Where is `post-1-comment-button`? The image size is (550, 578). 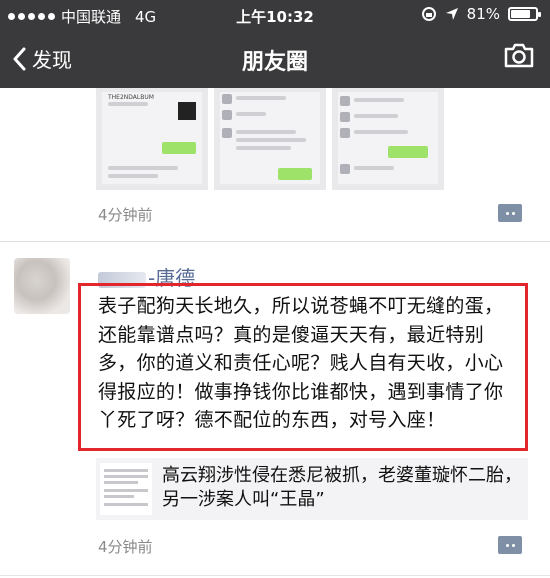
post-1-comment-button is located at coordinates (510, 213).